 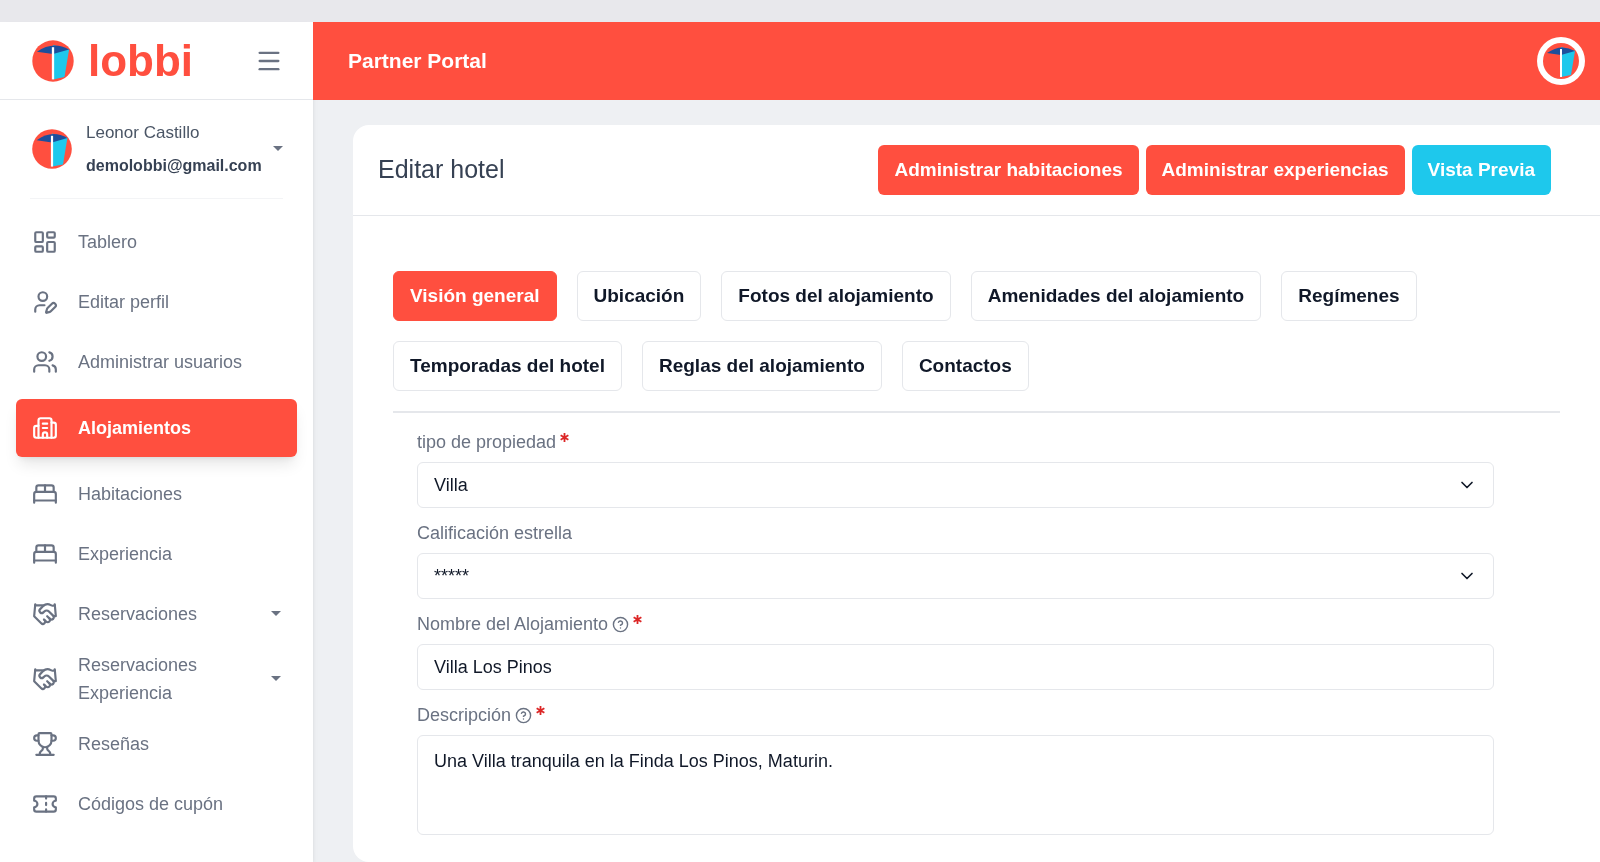 I want to click on sidebar-item: Habitaciones, so click(x=156, y=493).